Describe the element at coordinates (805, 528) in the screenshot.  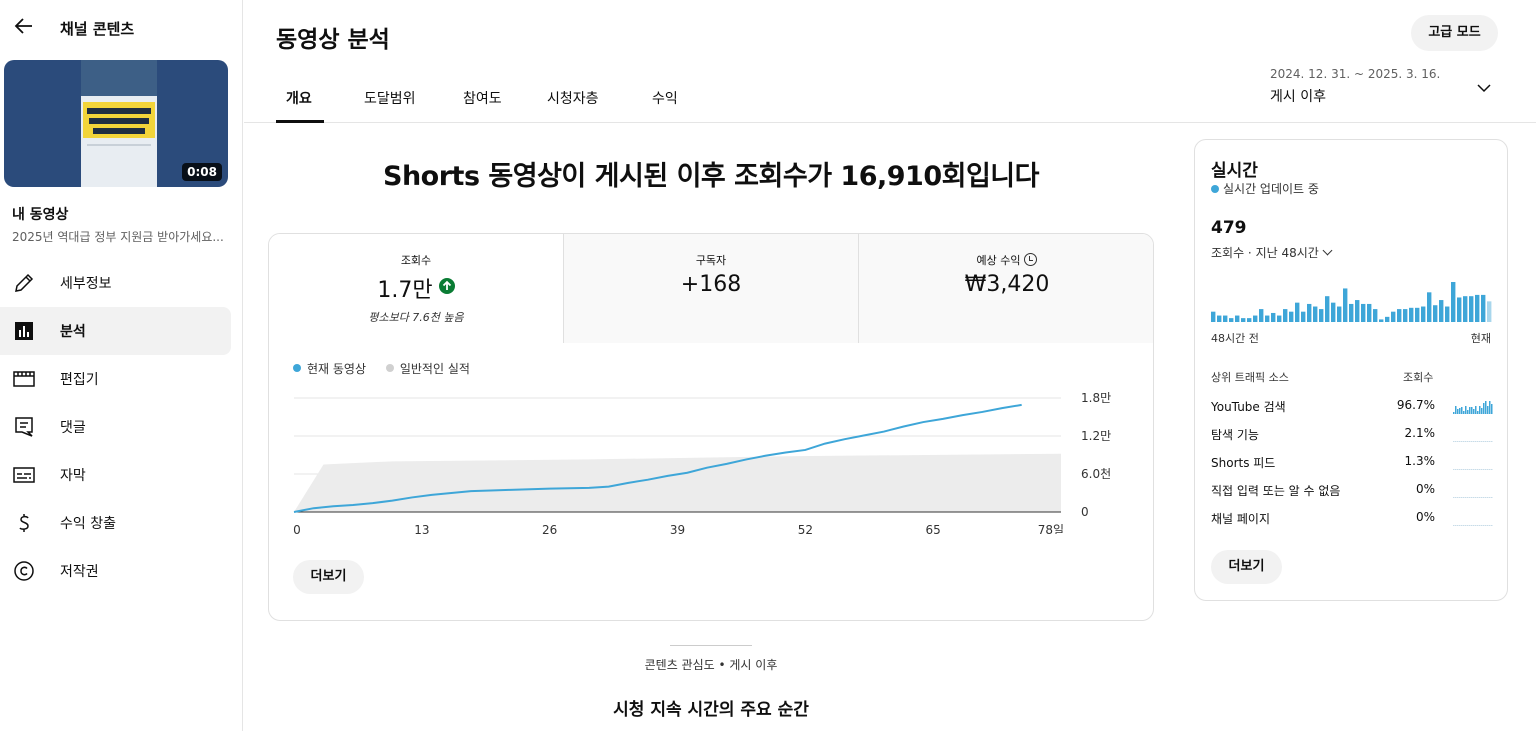
I see `x-tick-label: 52` at that location.